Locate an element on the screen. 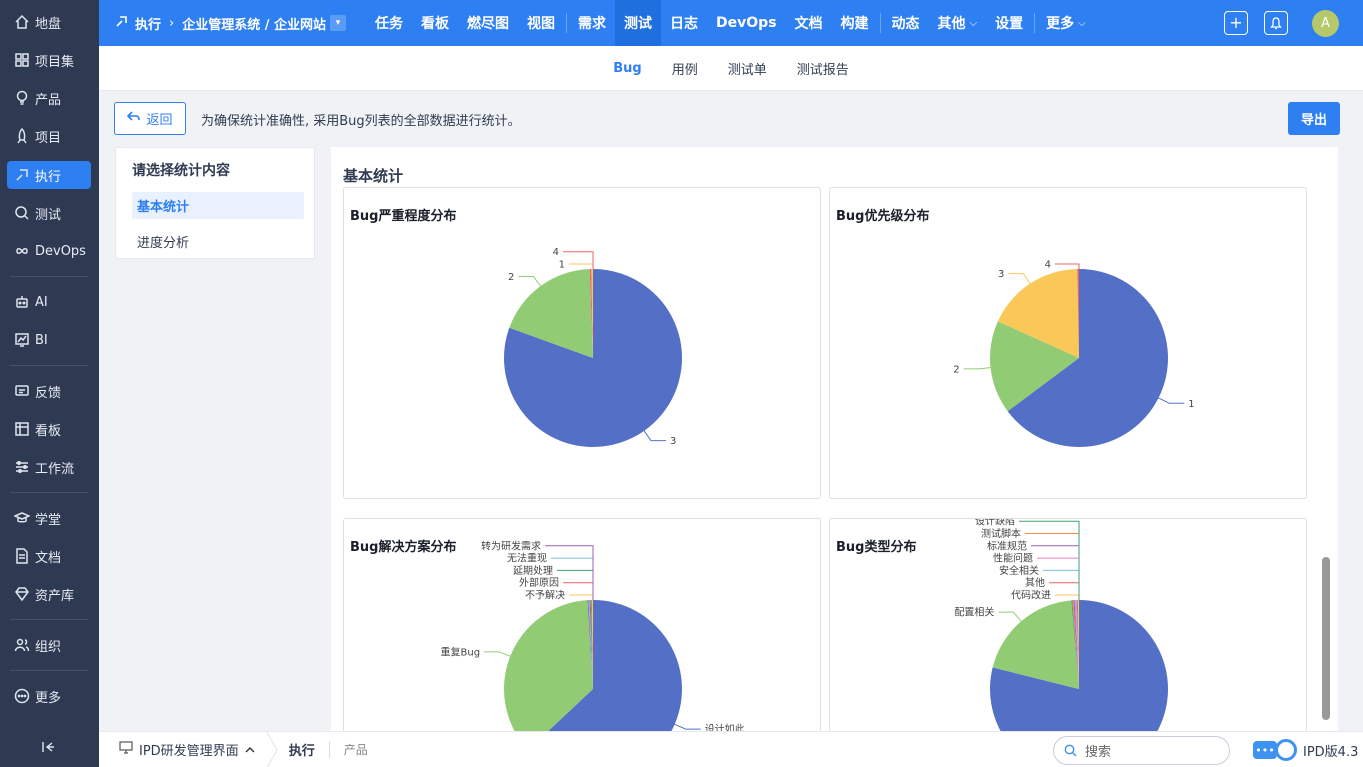 This screenshot has height=767, width=1363. nav-item-8: 文档 is located at coordinates (809, 23).